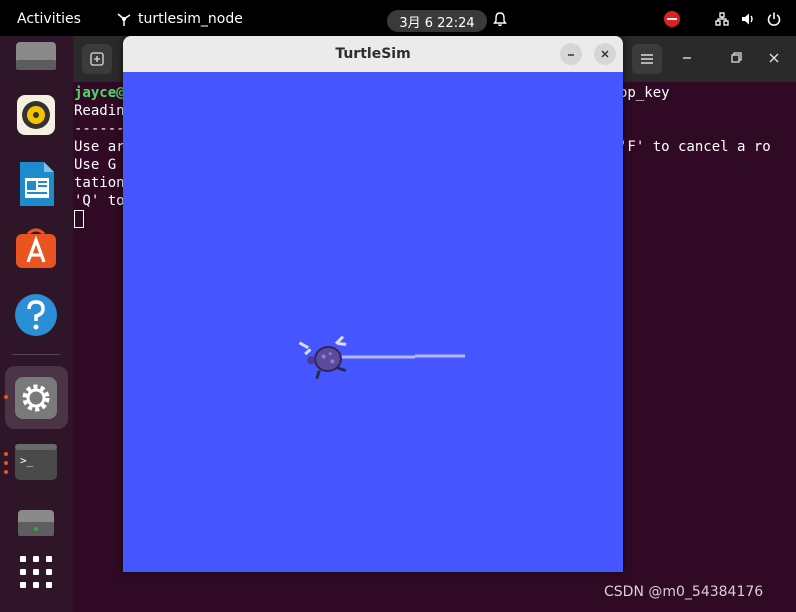 The image size is (796, 612). Describe the element at coordinates (695, 147) in the screenshot. I see `terminal-line: 'F' to cancel a ro` at that location.